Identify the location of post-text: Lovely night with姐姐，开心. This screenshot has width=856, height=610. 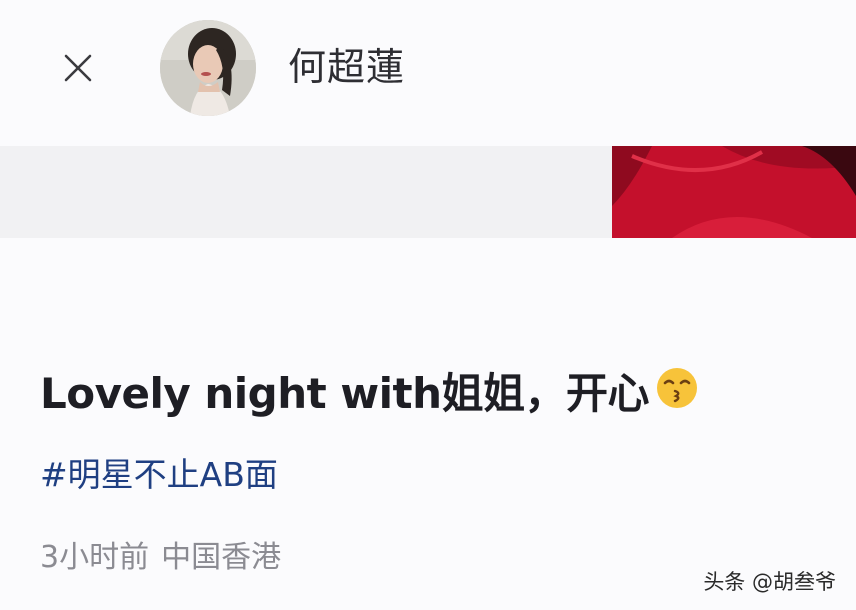
(369, 390).